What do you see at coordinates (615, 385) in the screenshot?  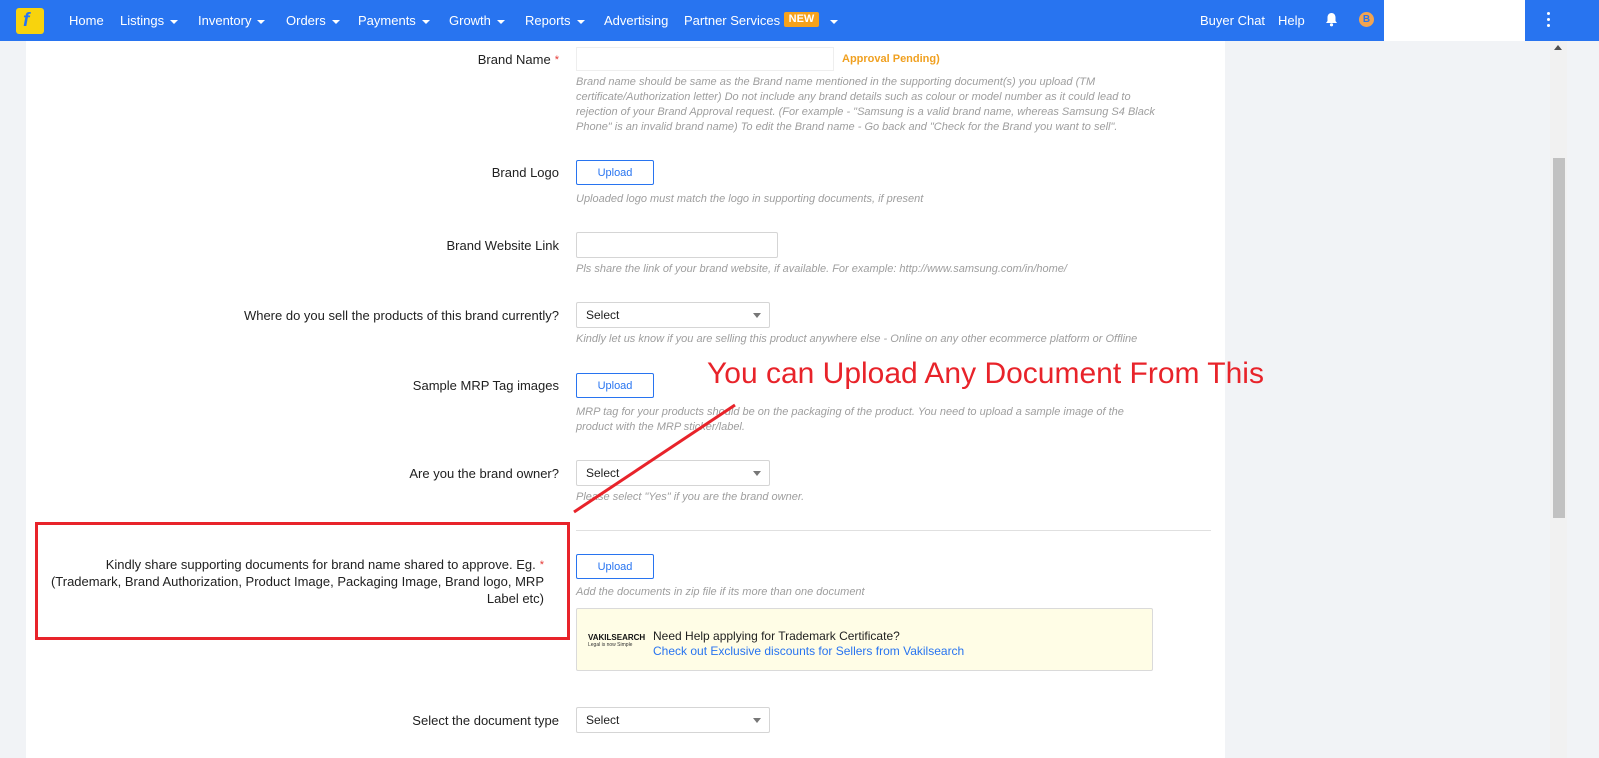 I see `mrp-tag-upload-button: Upload` at bounding box center [615, 385].